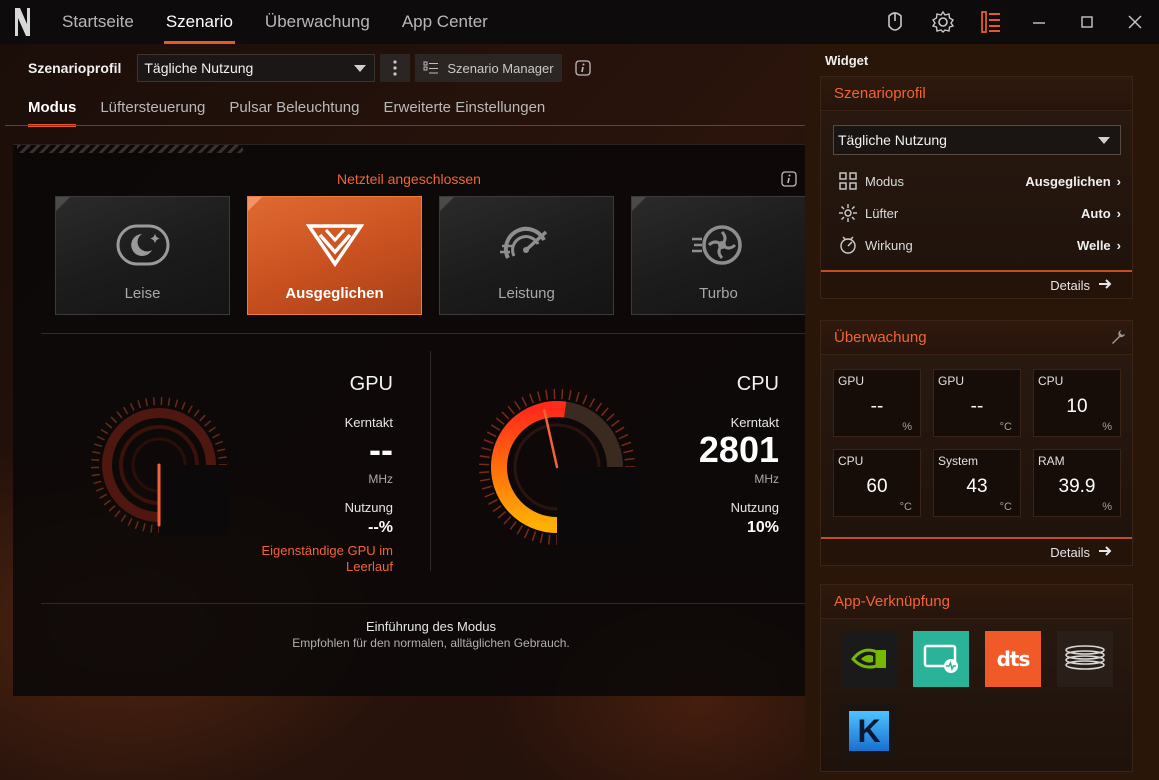 The width and height of the screenshot is (1159, 780). What do you see at coordinates (976, 94) in the screenshot?
I see `widget-profile-title: Szenarioprofil` at bounding box center [976, 94].